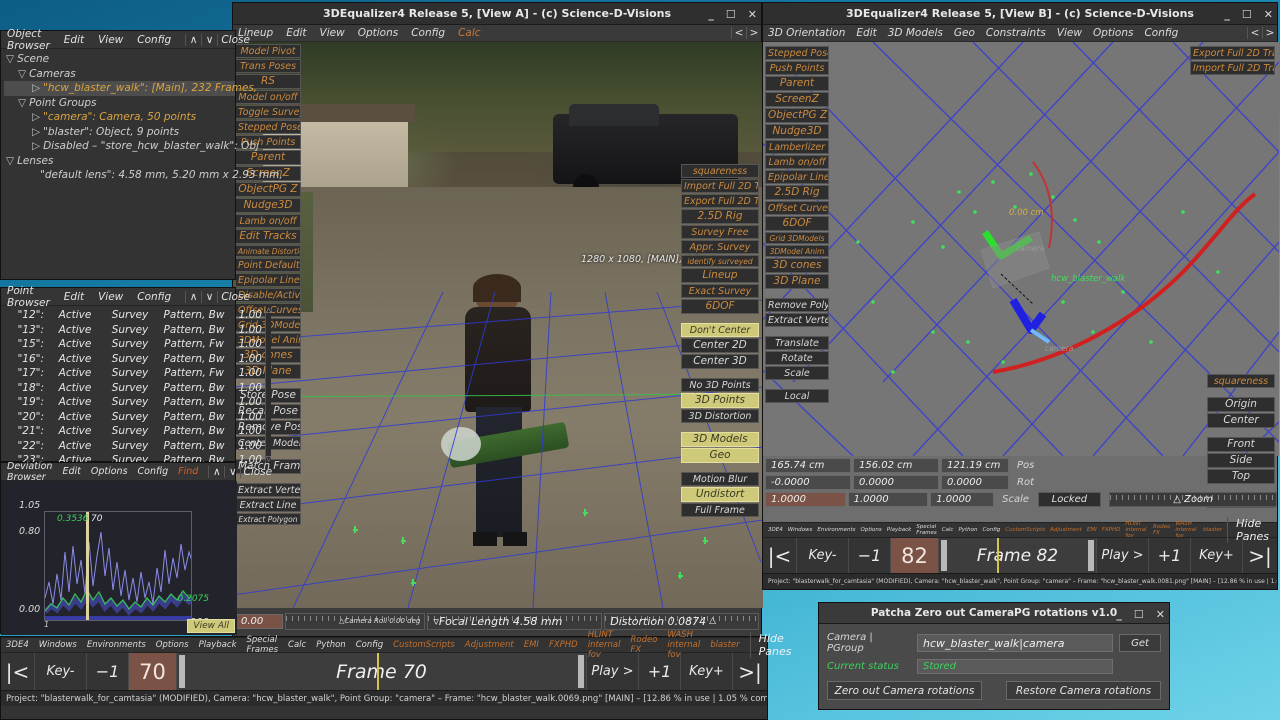 This screenshot has width=1280, height=720. Describe the element at coordinates (926, 530) in the screenshot. I see `appmenu-special-frames: Special Frames` at that location.